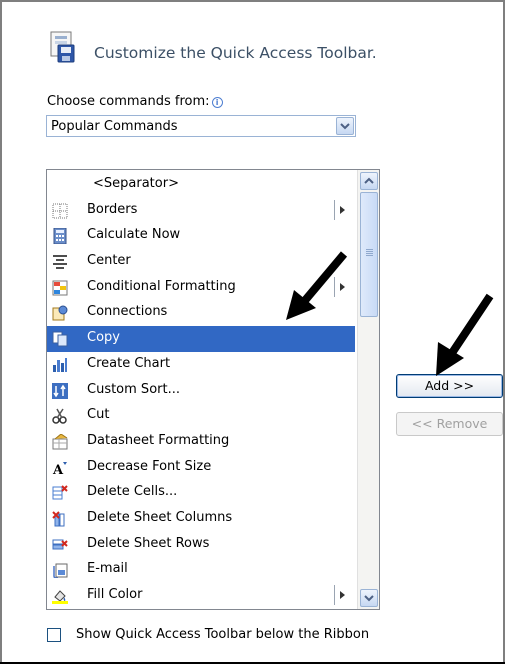 Image resolution: width=505 pixels, height=664 pixels. What do you see at coordinates (235, 53) in the screenshot?
I see `page-title: Customize the Quick Access Toolbar.` at bounding box center [235, 53].